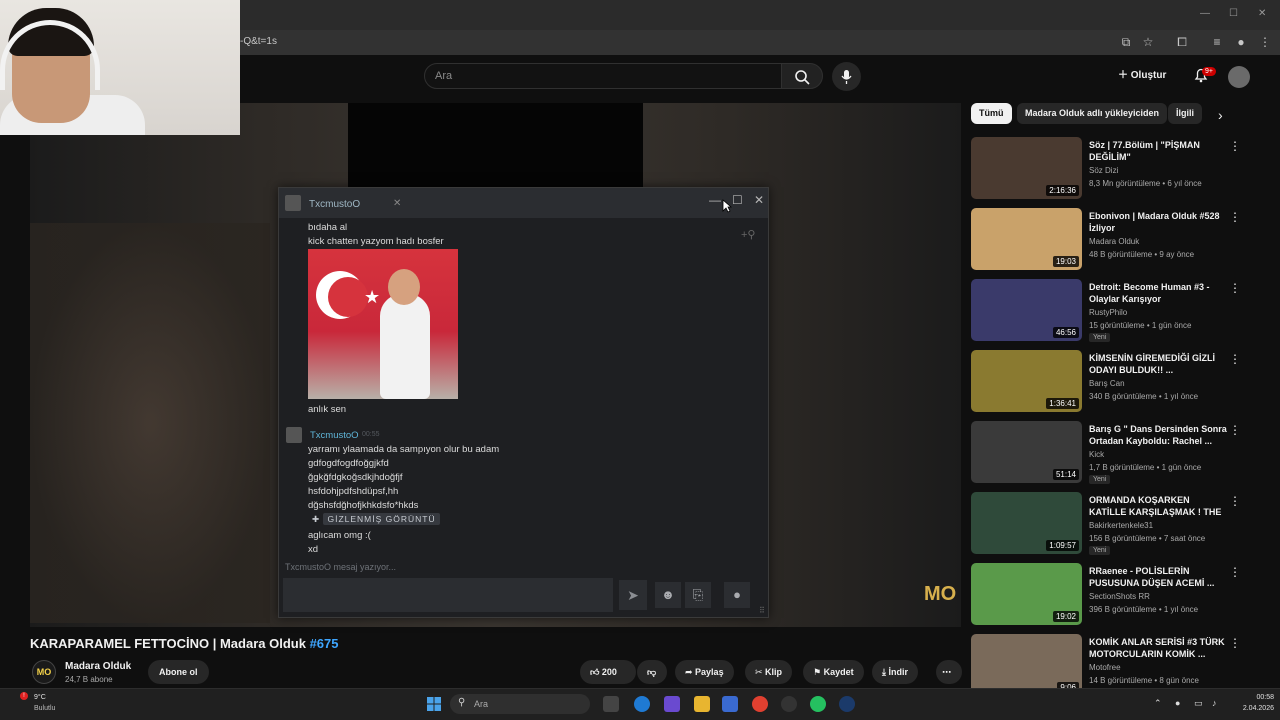 This screenshot has width=1280, height=720. Describe the element at coordinates (611, 704) in the screenshot. I see `task-view-icon` at that location.